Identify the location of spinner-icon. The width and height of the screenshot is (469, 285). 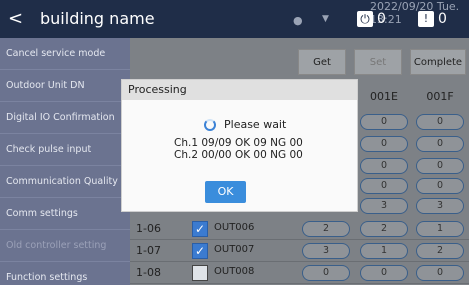
(210, 125).